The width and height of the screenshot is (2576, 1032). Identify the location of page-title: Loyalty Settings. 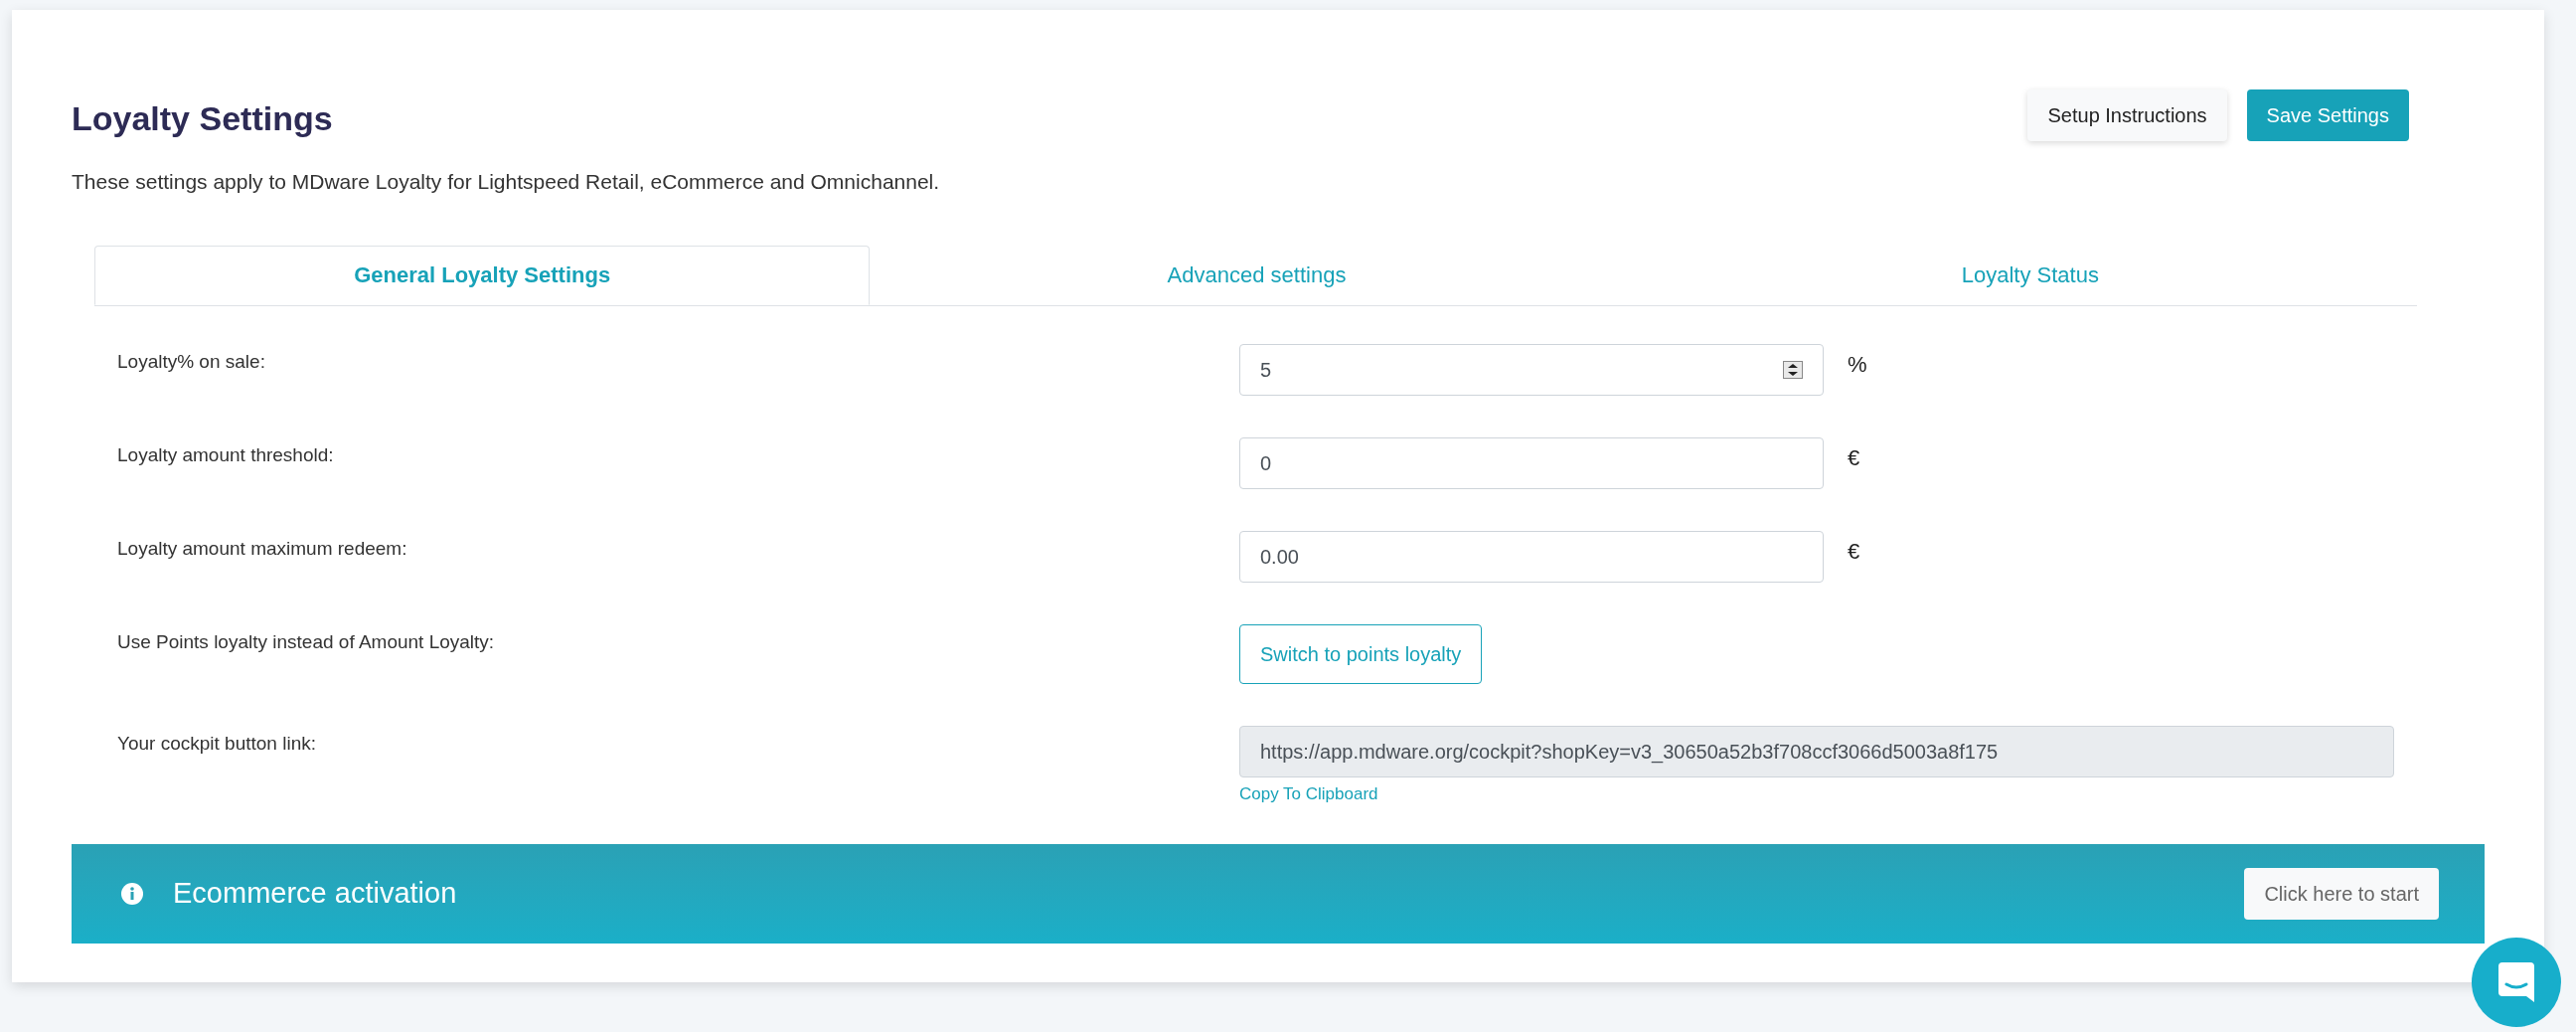
(202, 118).